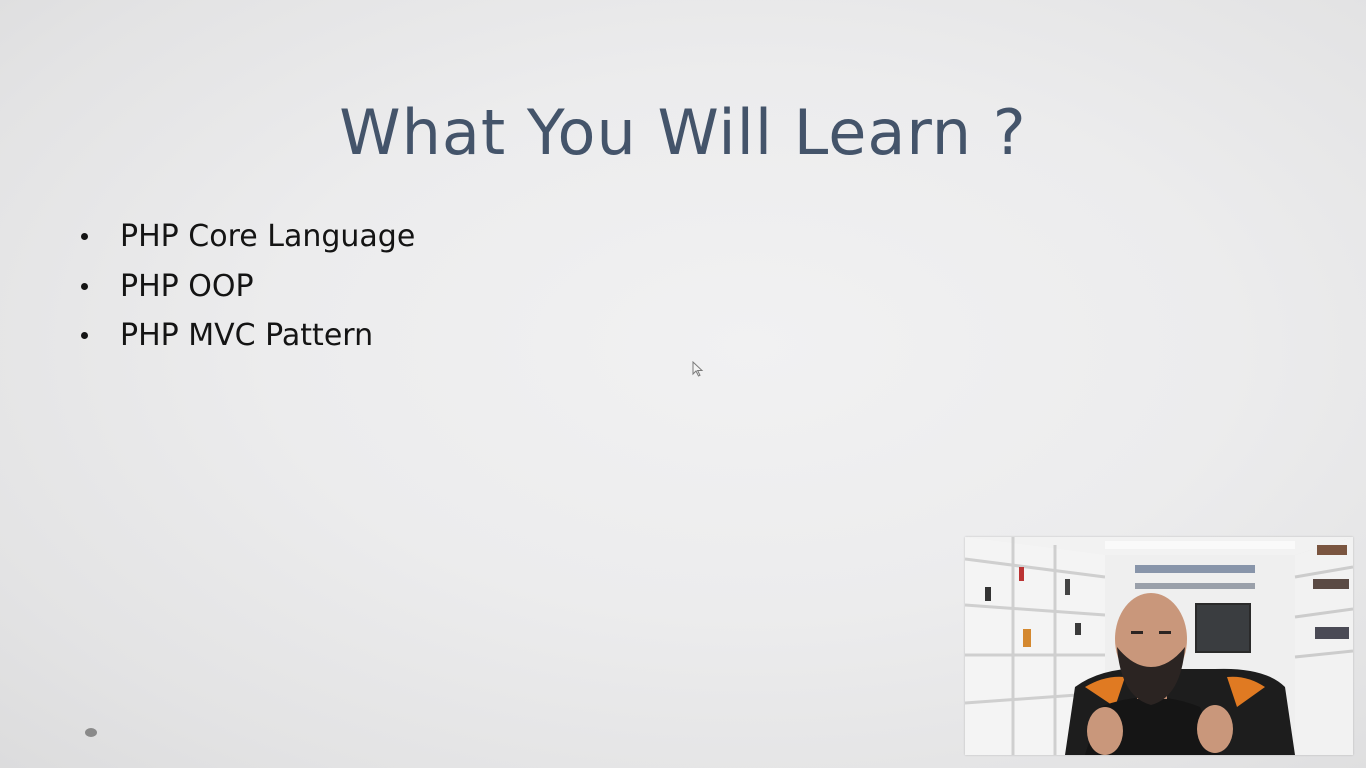  Describe the element at coordinates (187, 286) in the screenshot. I see `bullet-text: PHP OOP` at that location.